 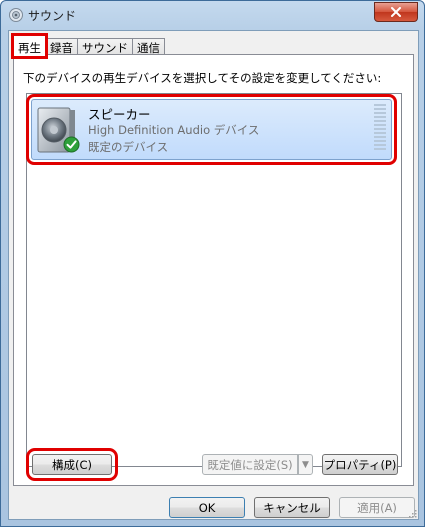 I want to click on tab-strip: 再生 録音 サウンド 通信, so click(x=88, y=46).